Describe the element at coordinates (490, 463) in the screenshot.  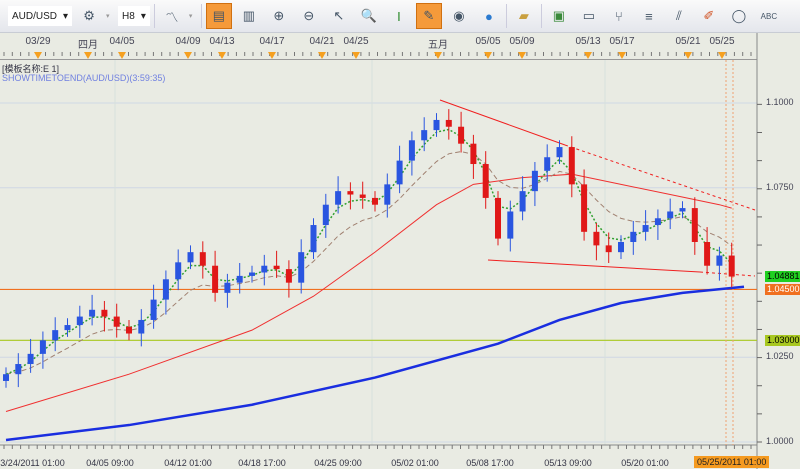
I see `bottom-axis-label: 05/08 17:00` at that location.